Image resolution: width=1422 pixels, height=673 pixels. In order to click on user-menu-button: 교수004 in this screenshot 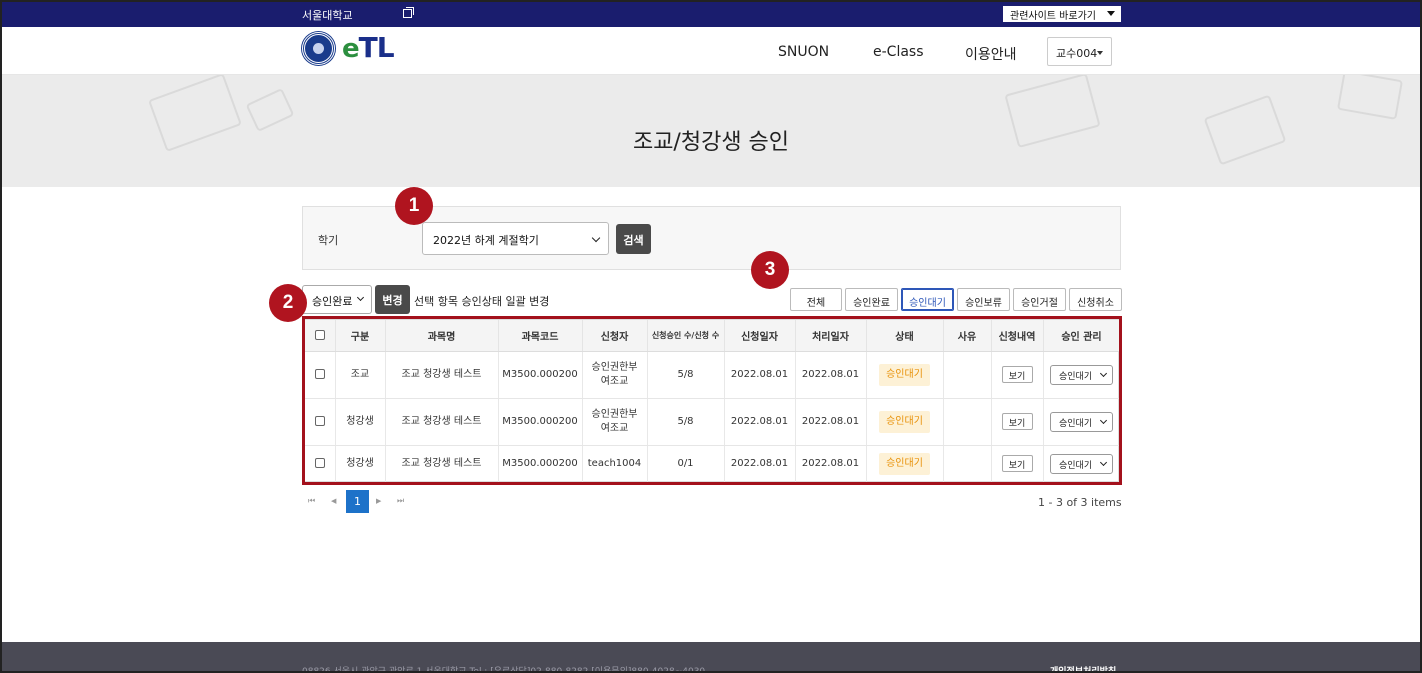, I will do `click(1079, 51)`.